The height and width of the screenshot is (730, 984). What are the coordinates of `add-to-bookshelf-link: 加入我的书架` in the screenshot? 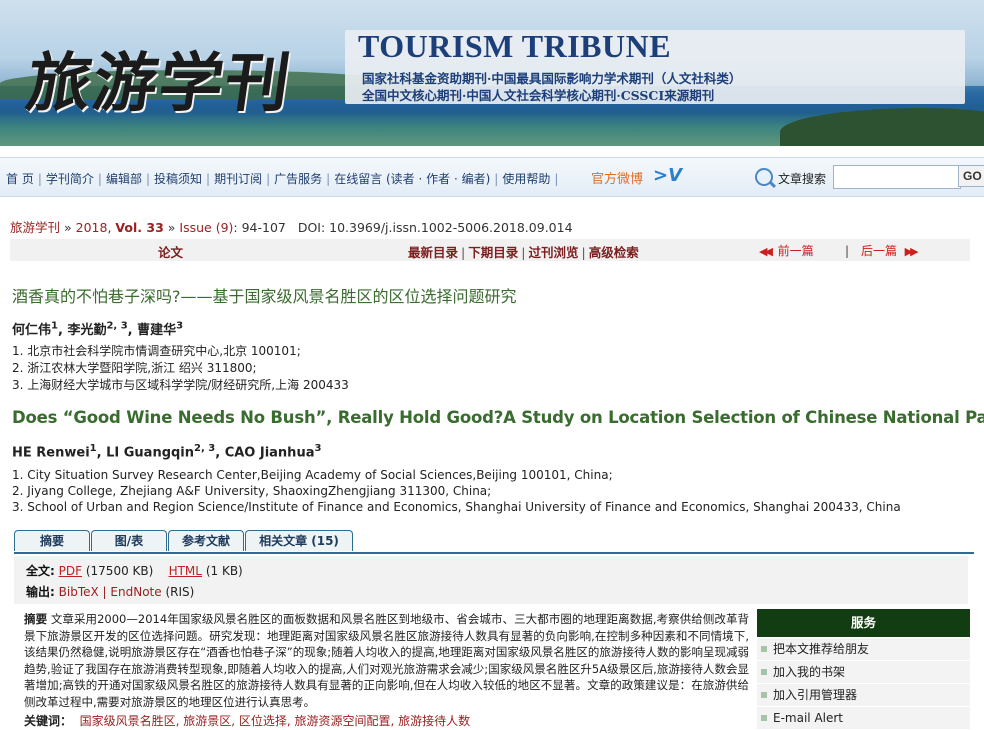 It's located at (863, 672).